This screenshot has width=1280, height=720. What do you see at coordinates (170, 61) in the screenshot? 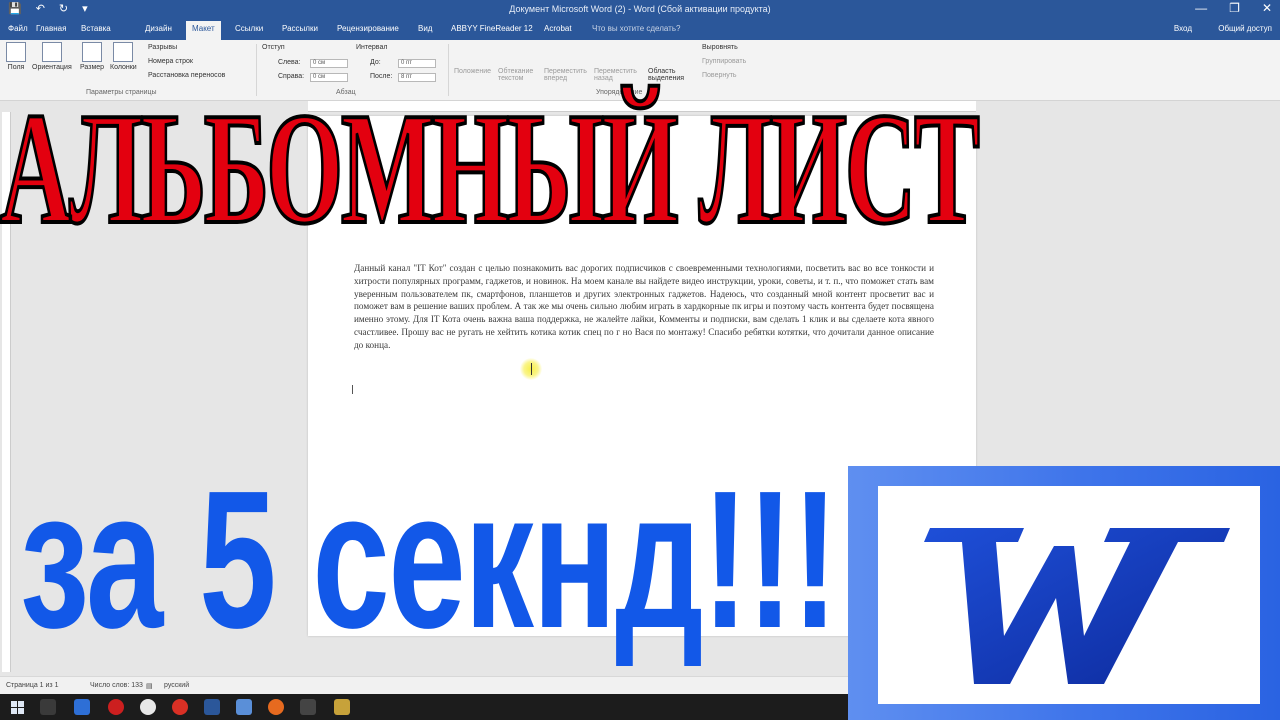
I see `line-numbers-button: Номера строк` at bounding box center [170, 61].